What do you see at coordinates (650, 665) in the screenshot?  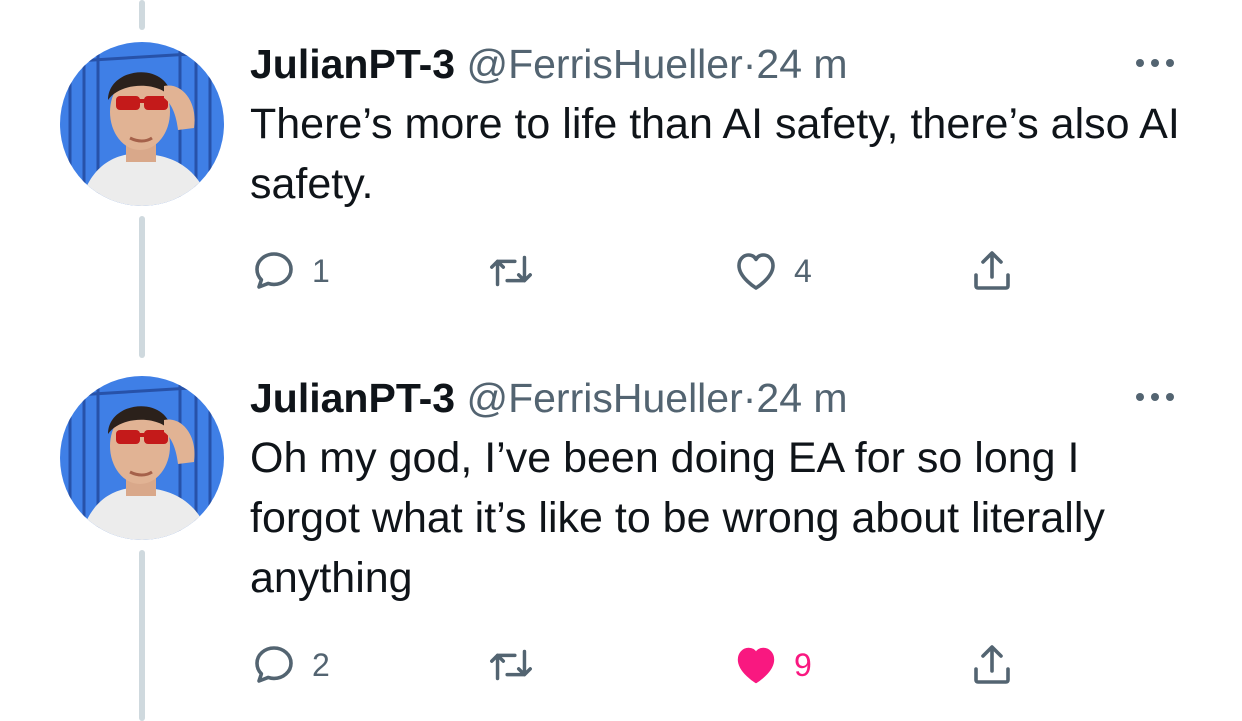 I see `tweet-actions: 2 9` at bounding box center [650, 665].